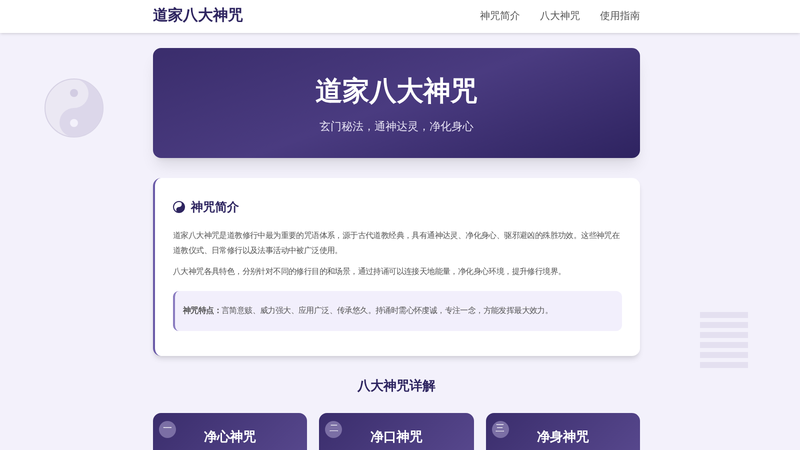 This screenshot has width=800, height=450. I want to click on section-heading: 神咒简介, so click(215, 207).